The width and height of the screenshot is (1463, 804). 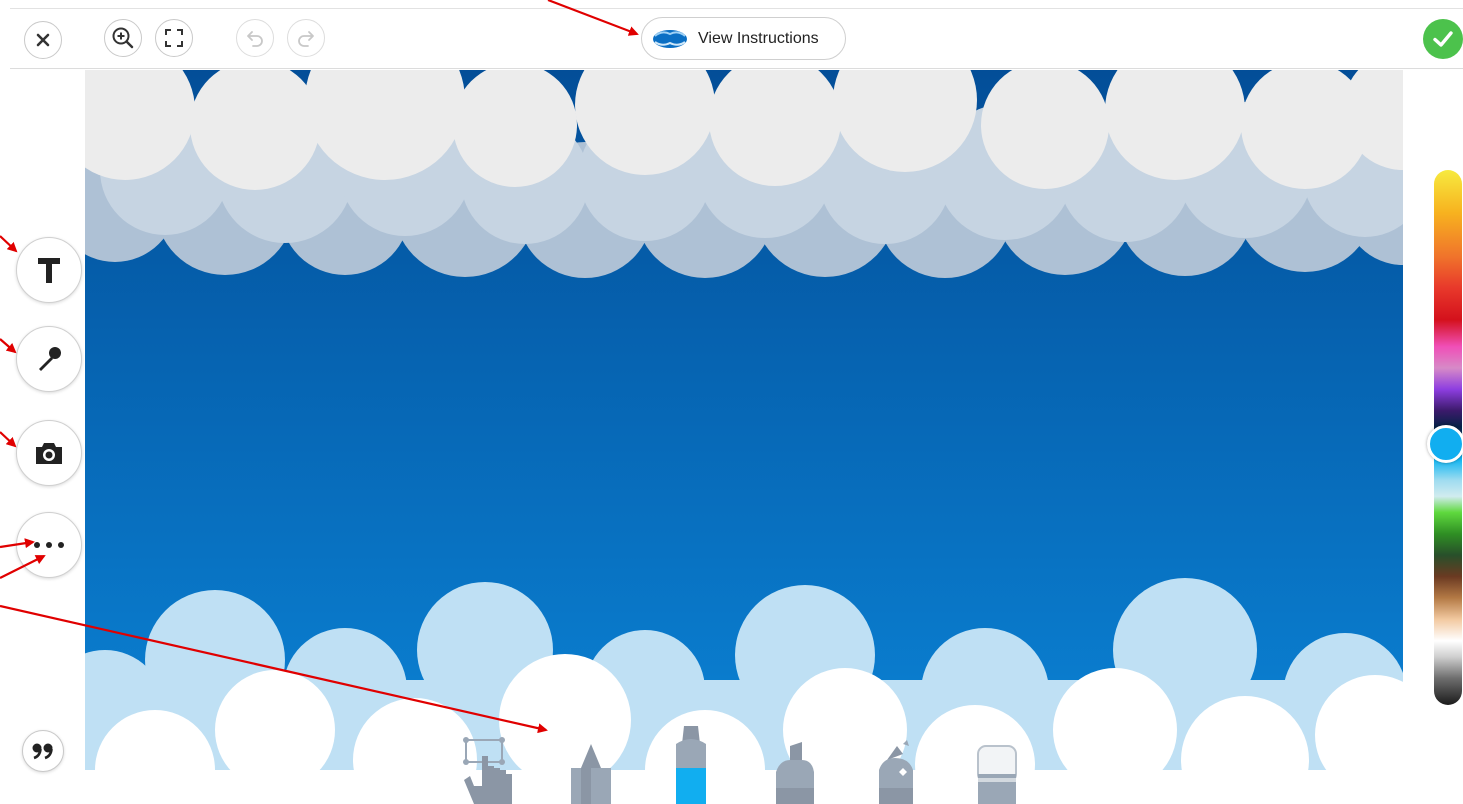 I want to click on done-button, so click(x=1443, y=39).